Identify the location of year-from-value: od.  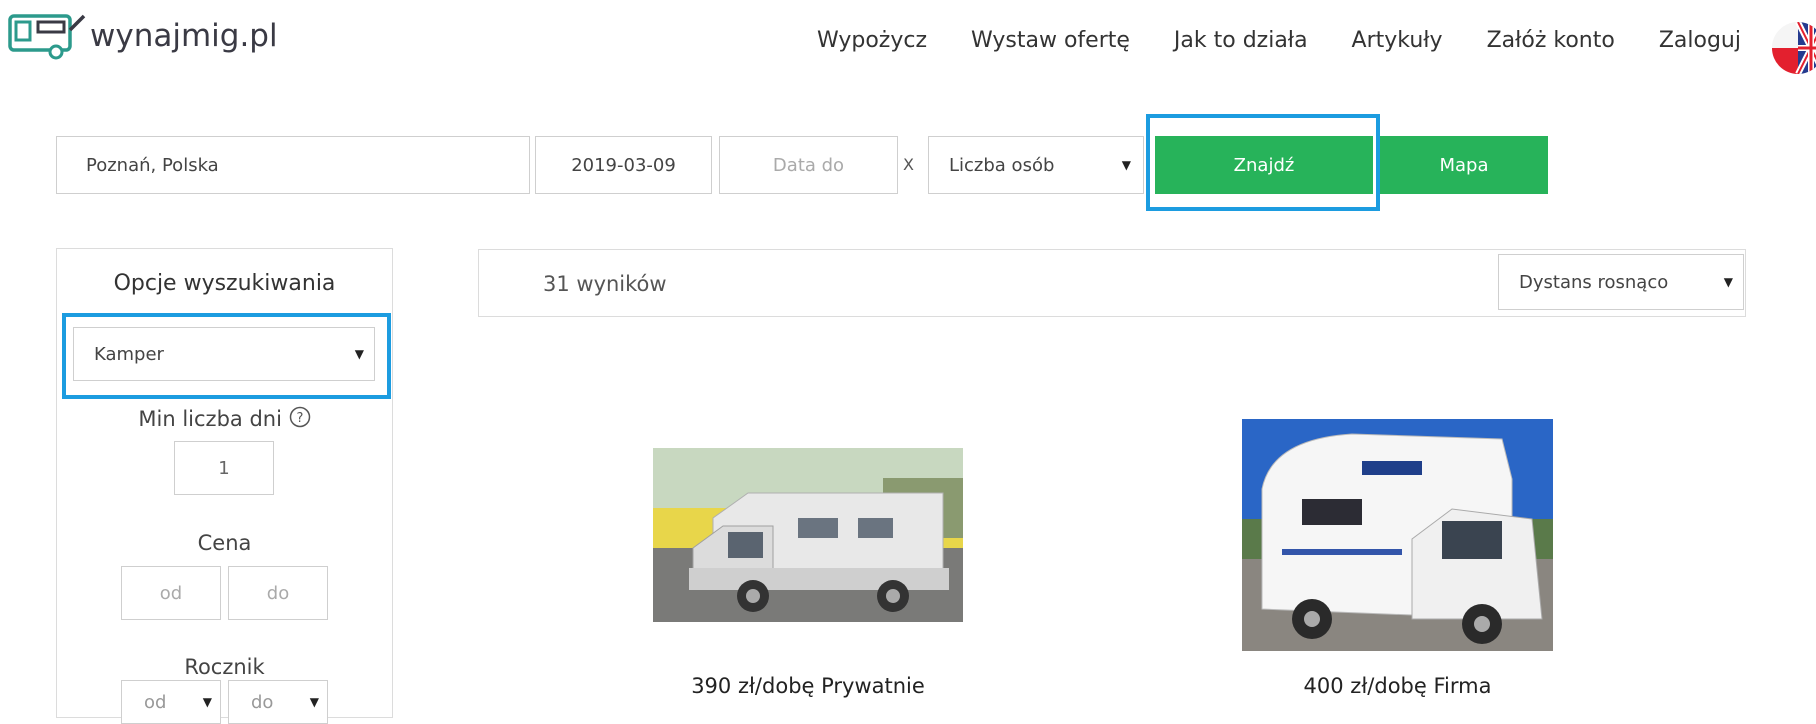
(155, 702).